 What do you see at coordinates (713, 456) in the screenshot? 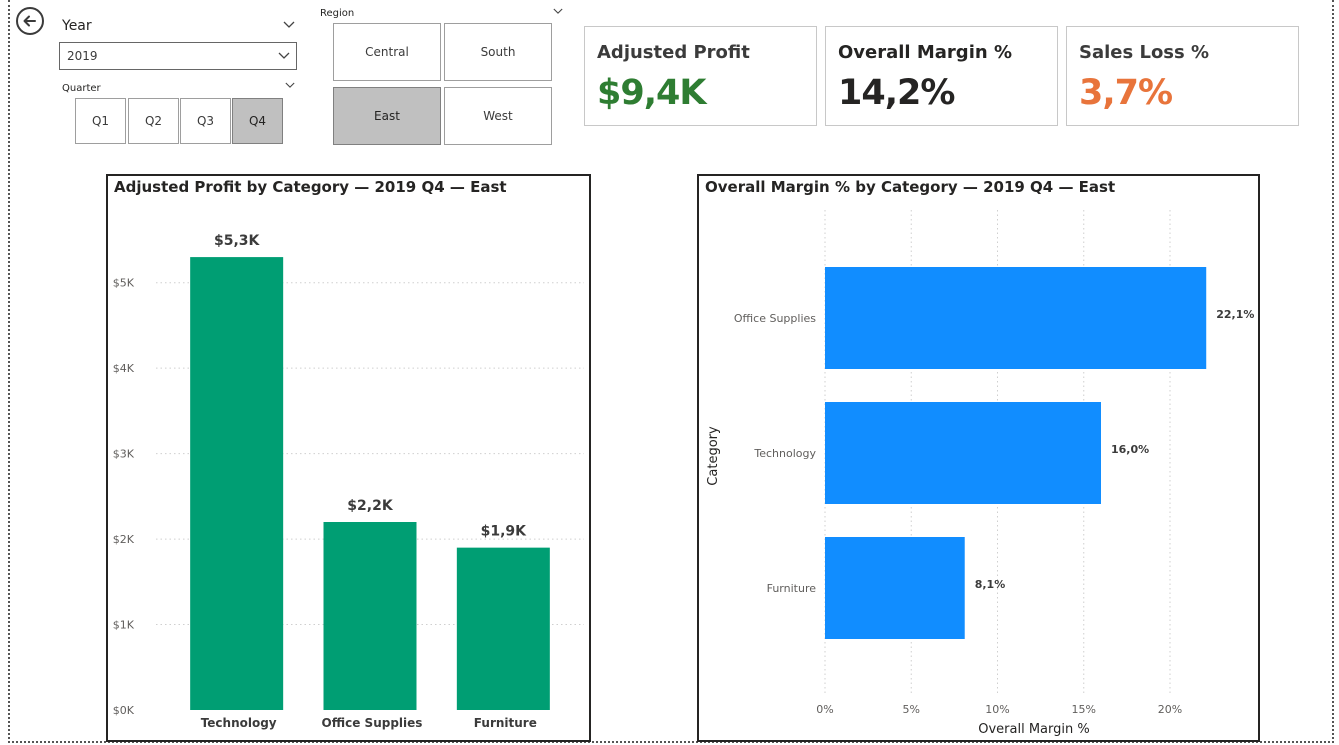
I see `y-axis-title: Category` at bounding box center [713, 456].